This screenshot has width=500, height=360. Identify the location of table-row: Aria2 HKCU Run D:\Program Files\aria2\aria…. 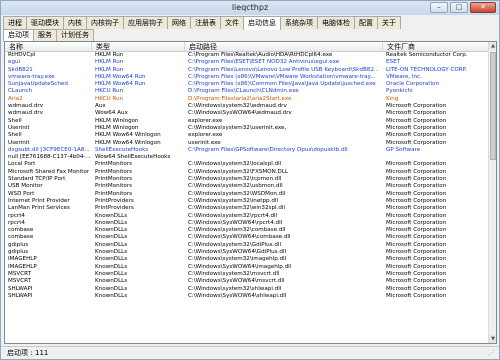
(247, 99).